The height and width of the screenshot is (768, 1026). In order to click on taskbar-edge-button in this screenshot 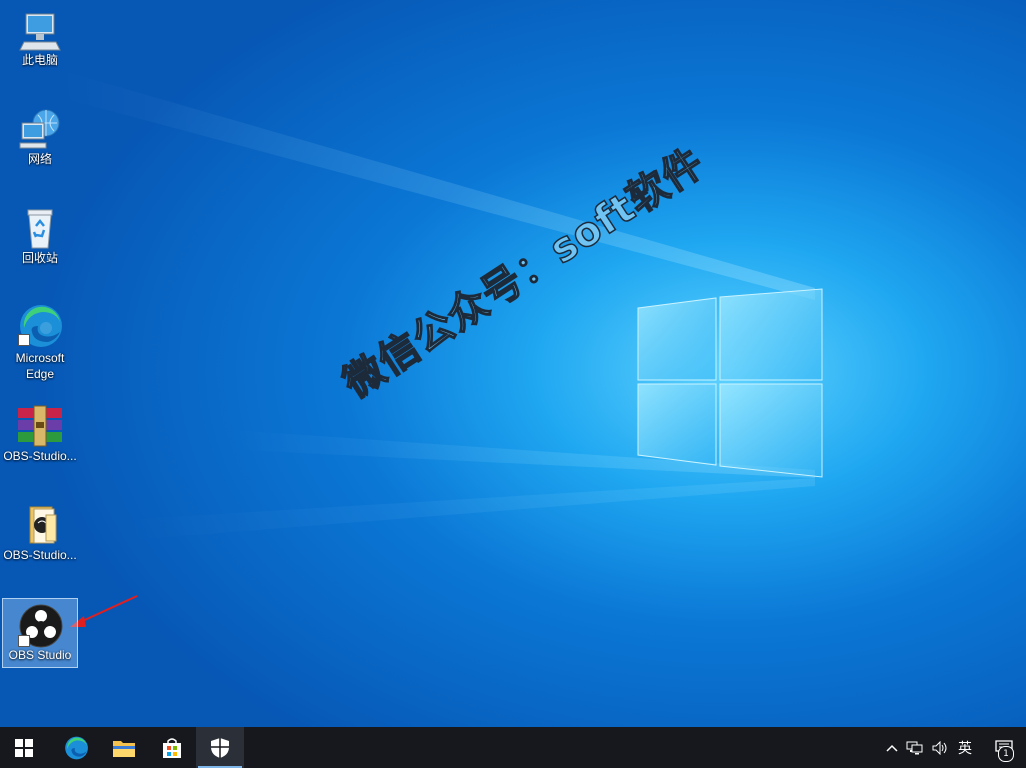, I will do `click(76, 747)`.